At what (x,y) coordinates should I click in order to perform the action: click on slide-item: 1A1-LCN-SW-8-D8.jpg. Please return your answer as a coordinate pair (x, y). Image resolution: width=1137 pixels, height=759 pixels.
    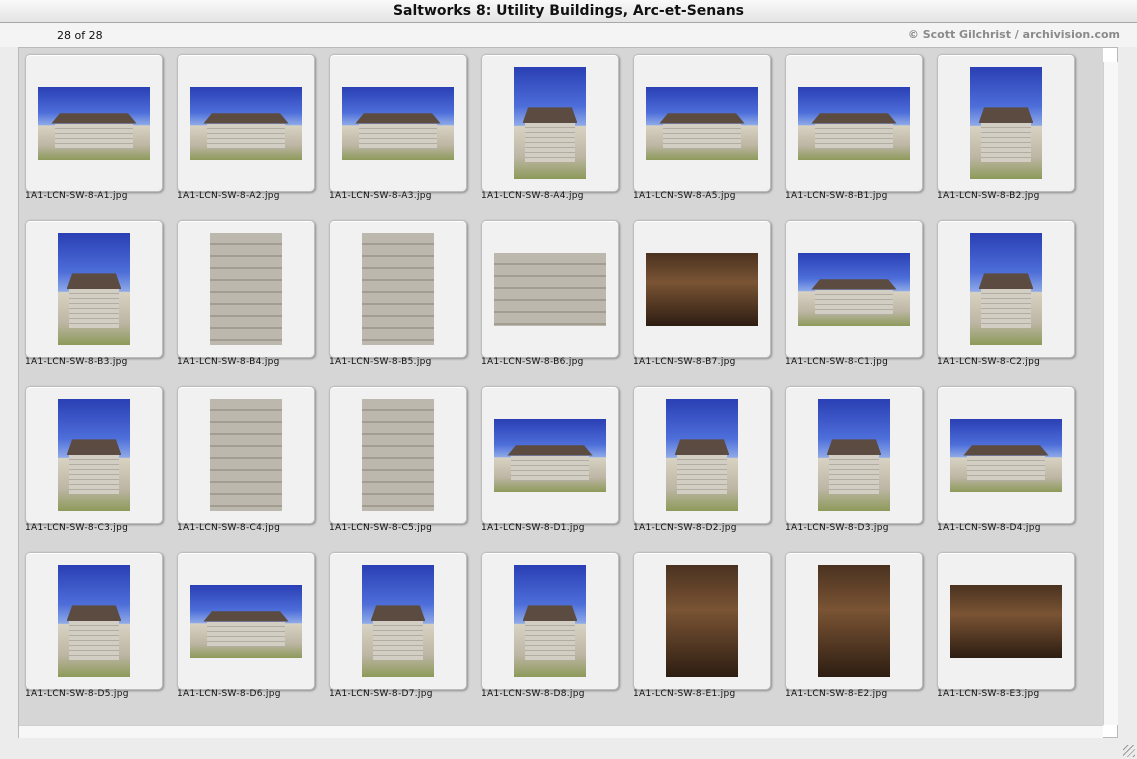
    Looking at the image, I should click on (547, 626).